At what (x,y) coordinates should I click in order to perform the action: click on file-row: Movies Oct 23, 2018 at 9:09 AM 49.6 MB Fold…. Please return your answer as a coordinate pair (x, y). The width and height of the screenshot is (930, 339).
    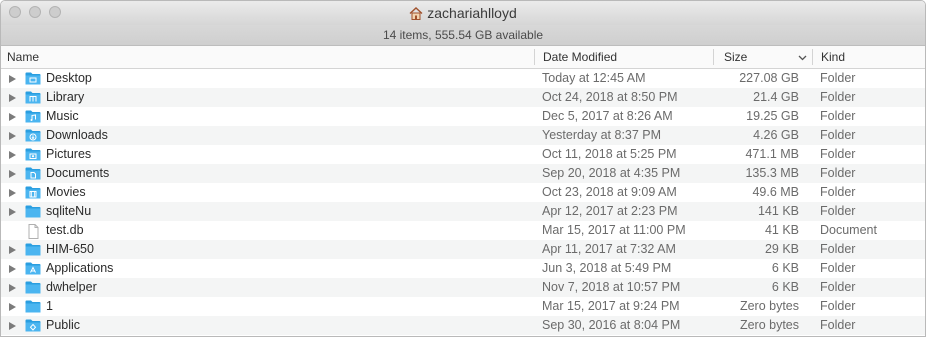
    Looking at the image, I should click on (463, 192).